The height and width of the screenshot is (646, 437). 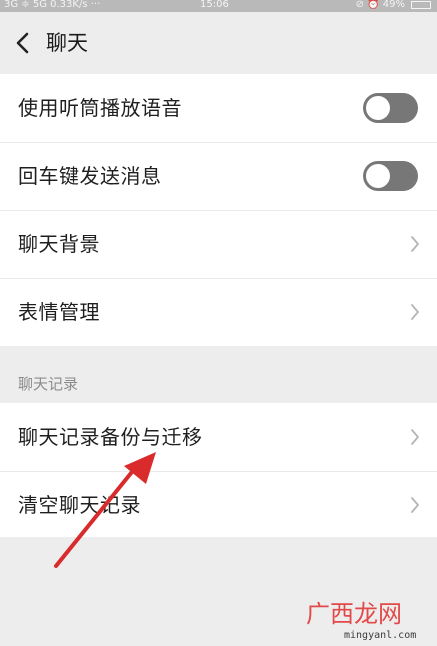 I want to click on status-time: 15:06, so click(x=214, y=5).